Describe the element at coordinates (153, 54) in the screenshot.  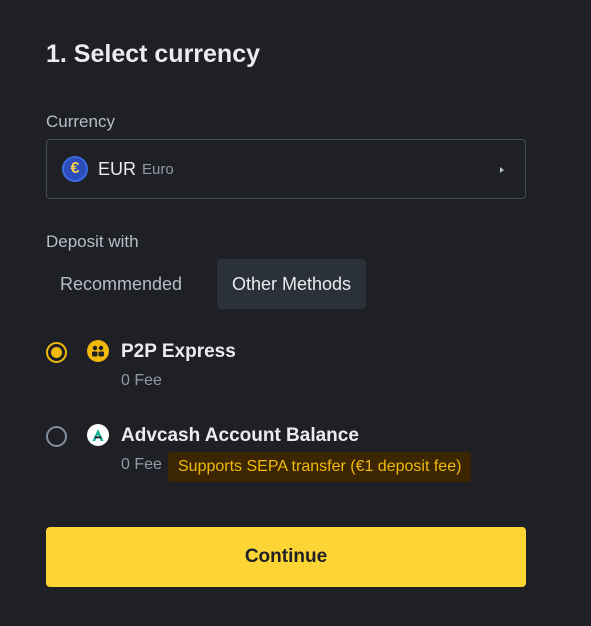
I see `section-title: 1. Select currency` at that location.